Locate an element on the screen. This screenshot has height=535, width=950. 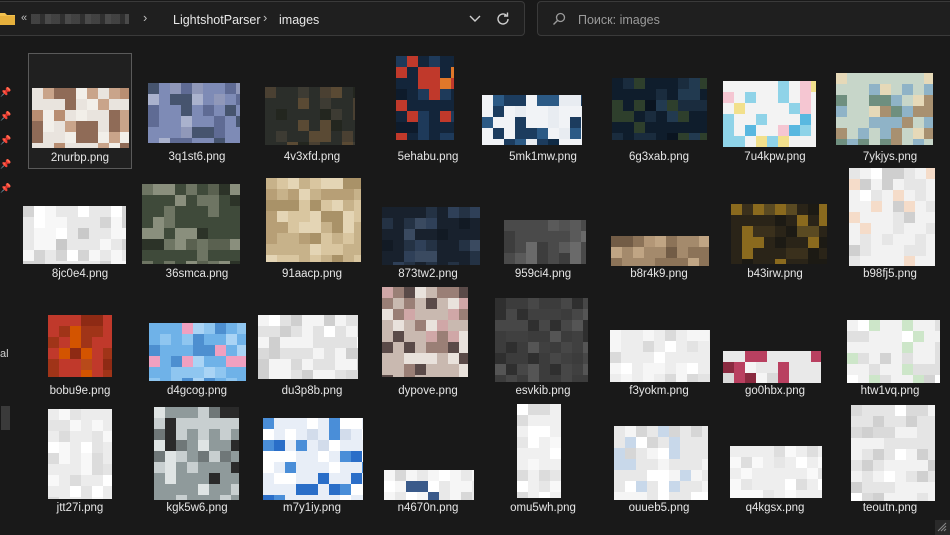
file-item: 5mk1mw.png is located at coordinates (538, 111).